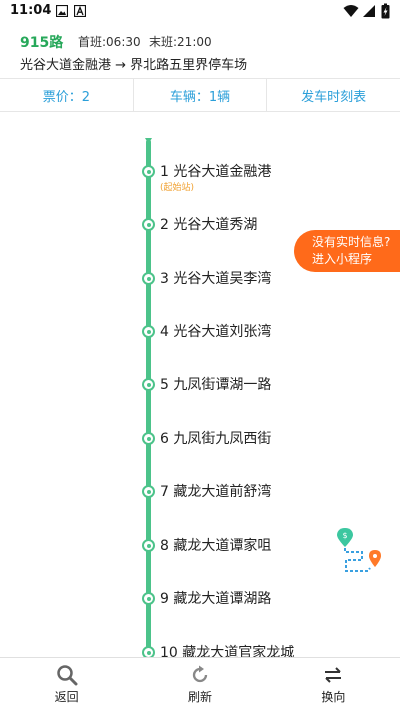 The height and width of the screenshot is (711, 400). Describe the element at coordinates (216, 546) in the screenshot. I see `stop-label: 8 藏龙大道谭家咀` at that location.